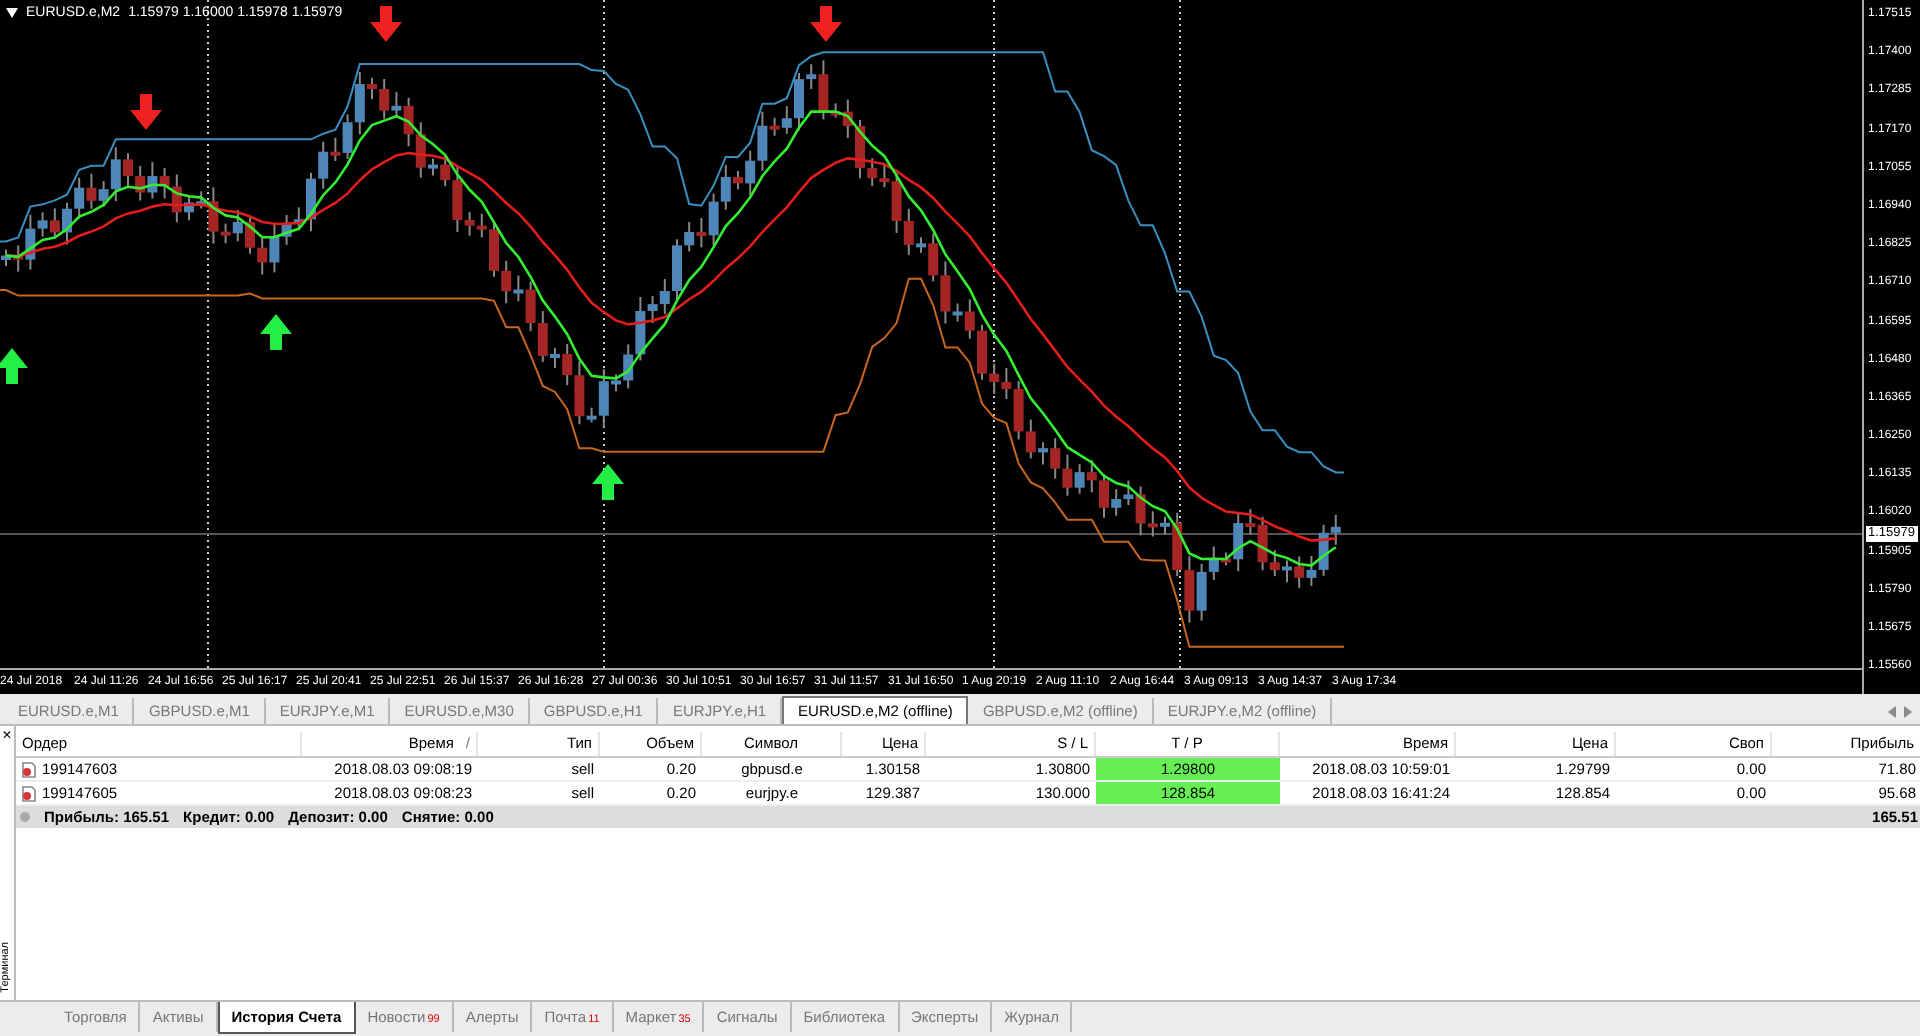 This screenshot has width=1920, height=1036. I want to click on scroll-right-icon, so click(1908, 712).